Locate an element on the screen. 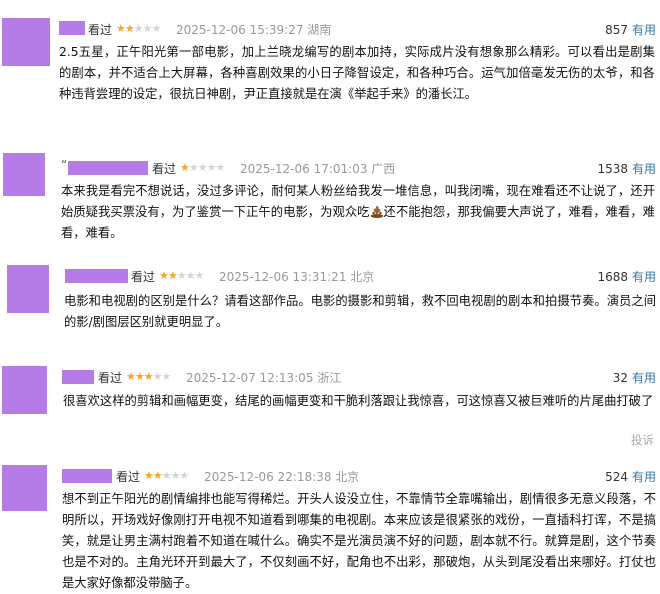  review-time: 2025-12-06 15:39:27 is located at coordinates (240, 30).